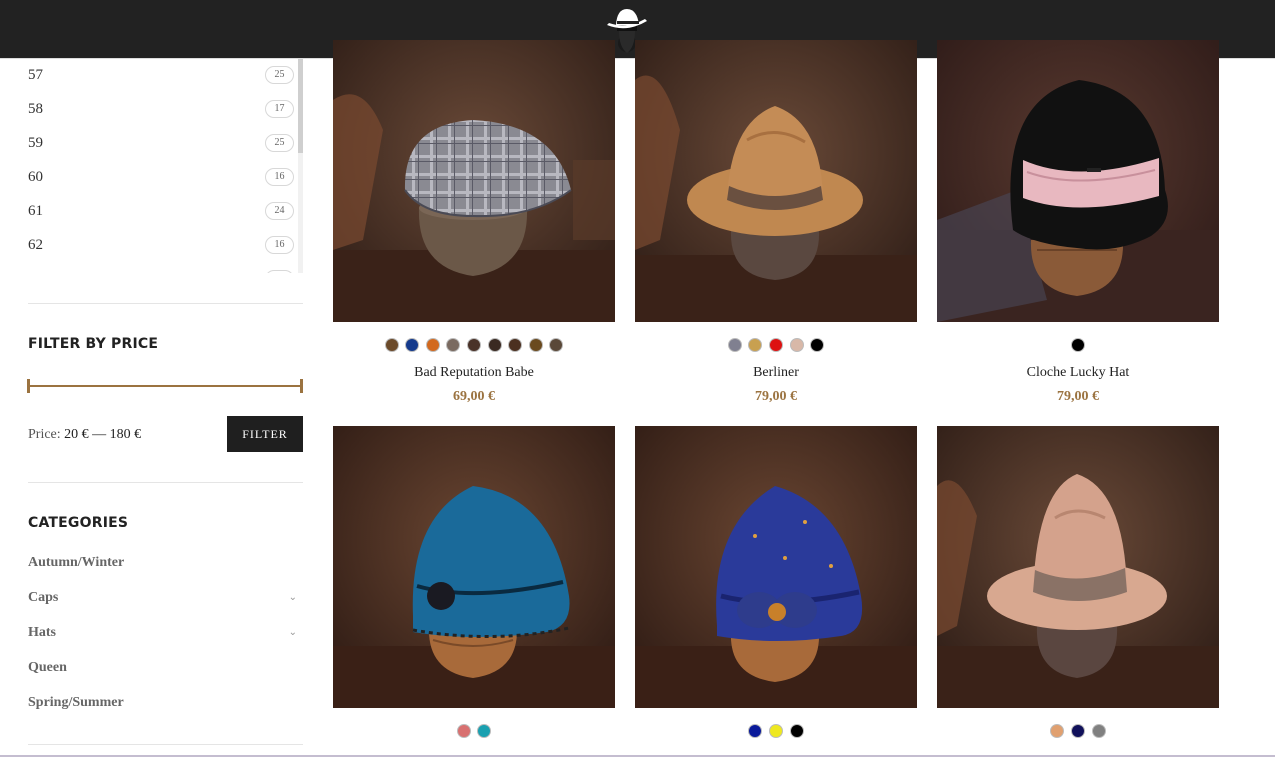 The width and height of the screenshot is (1275, 757). What do you see at coordinates (474, 373) in the screenshot?
I see `product-name: Bad Reputation Babe` at bounding box center [474, 373].